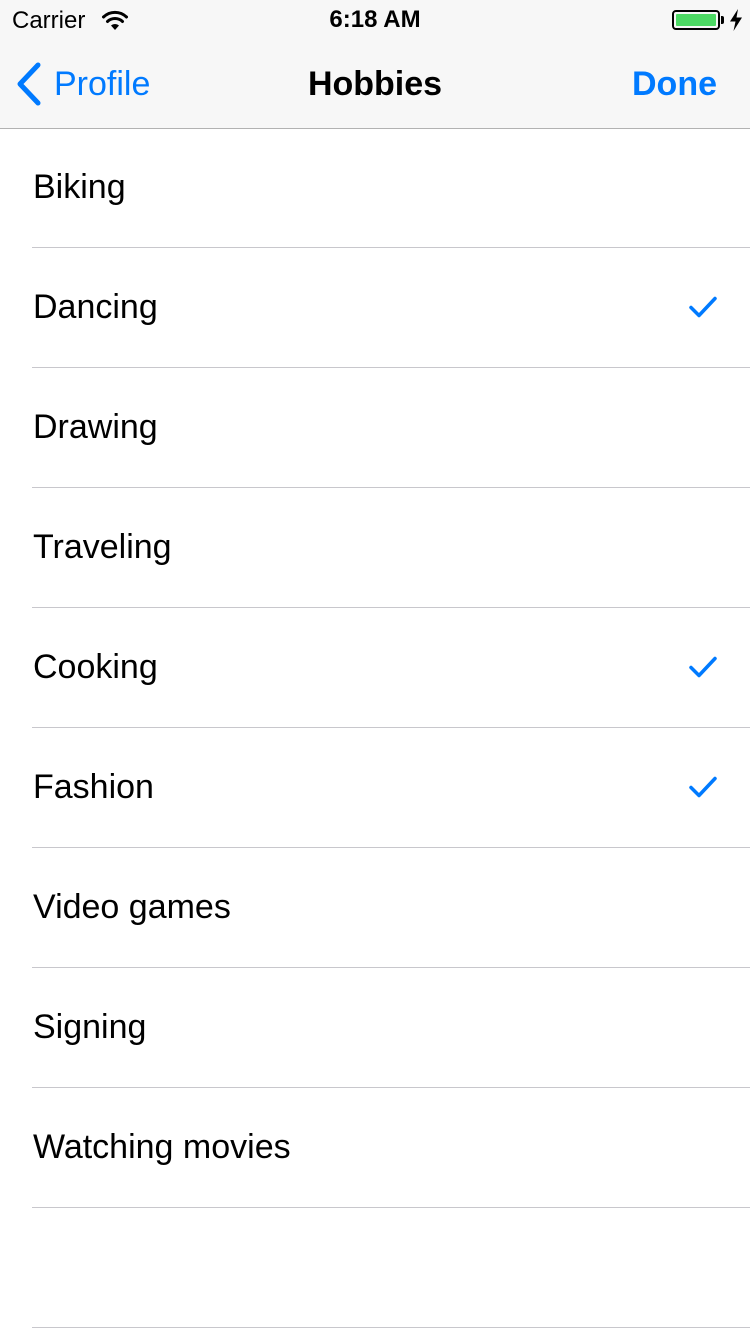 This screenshot has width=750, height=1334. What do you see at coordinates (162, 1147) in the screenshot?
I see `list-item-label: Watching movies` at bounding box center [162, 1147].